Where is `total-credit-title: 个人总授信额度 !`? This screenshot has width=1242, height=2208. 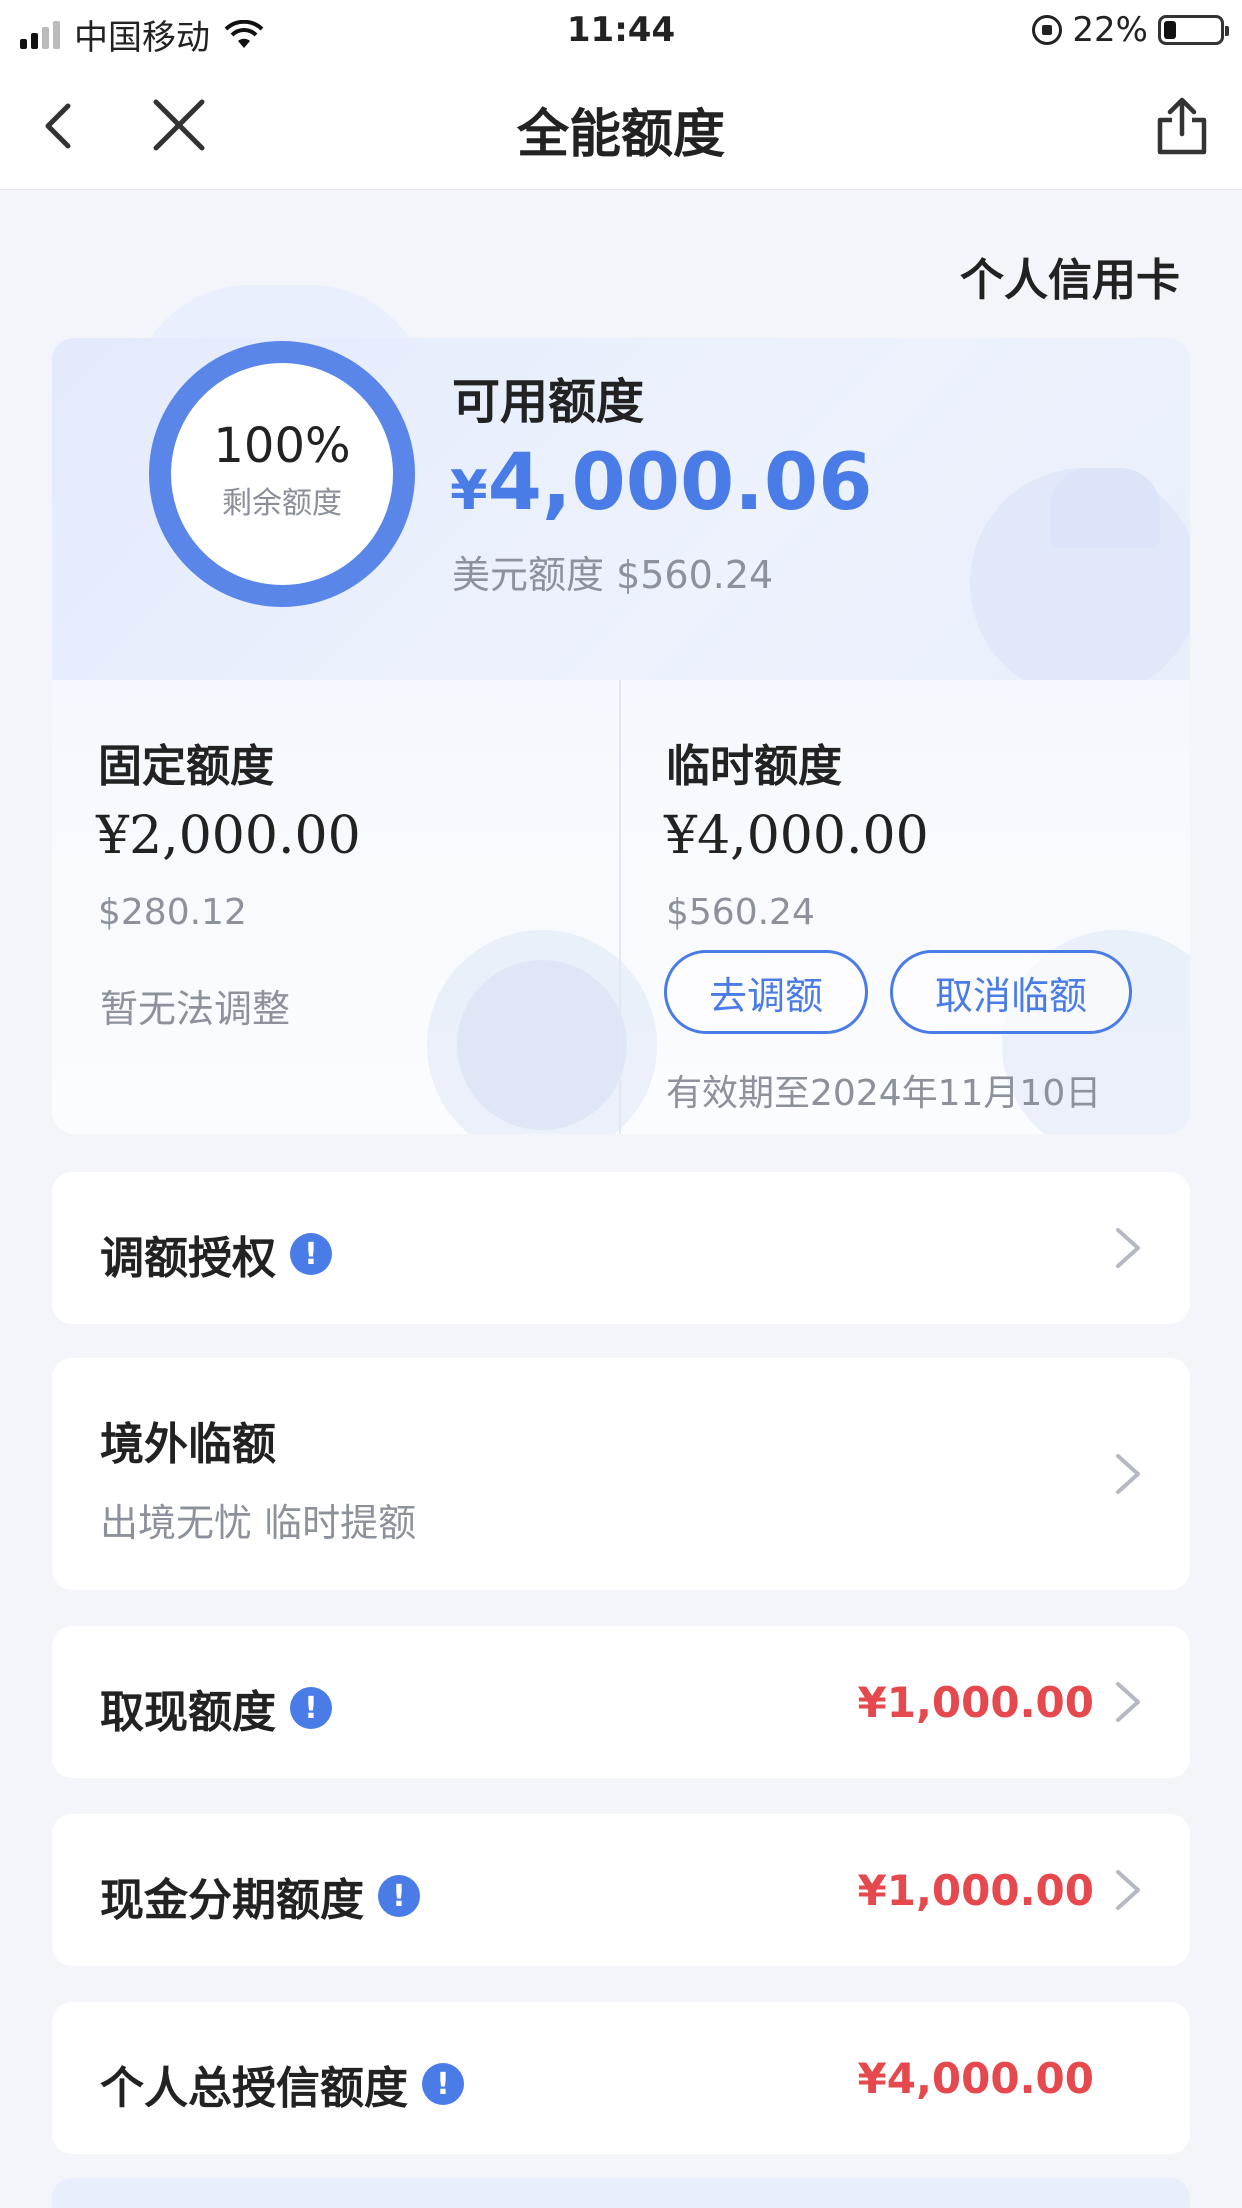 total-credit-title: 个人总授信额度 ! is located at coordinates (282, 2084).